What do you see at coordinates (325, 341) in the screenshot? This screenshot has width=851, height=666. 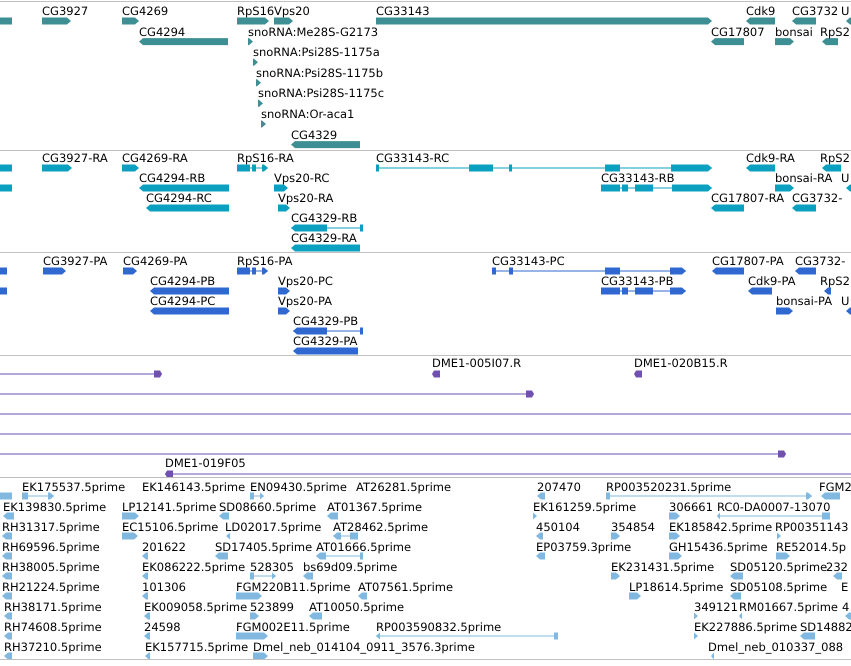 I see `feature-label: CG4329-PA` at bounding box center [325, 341].